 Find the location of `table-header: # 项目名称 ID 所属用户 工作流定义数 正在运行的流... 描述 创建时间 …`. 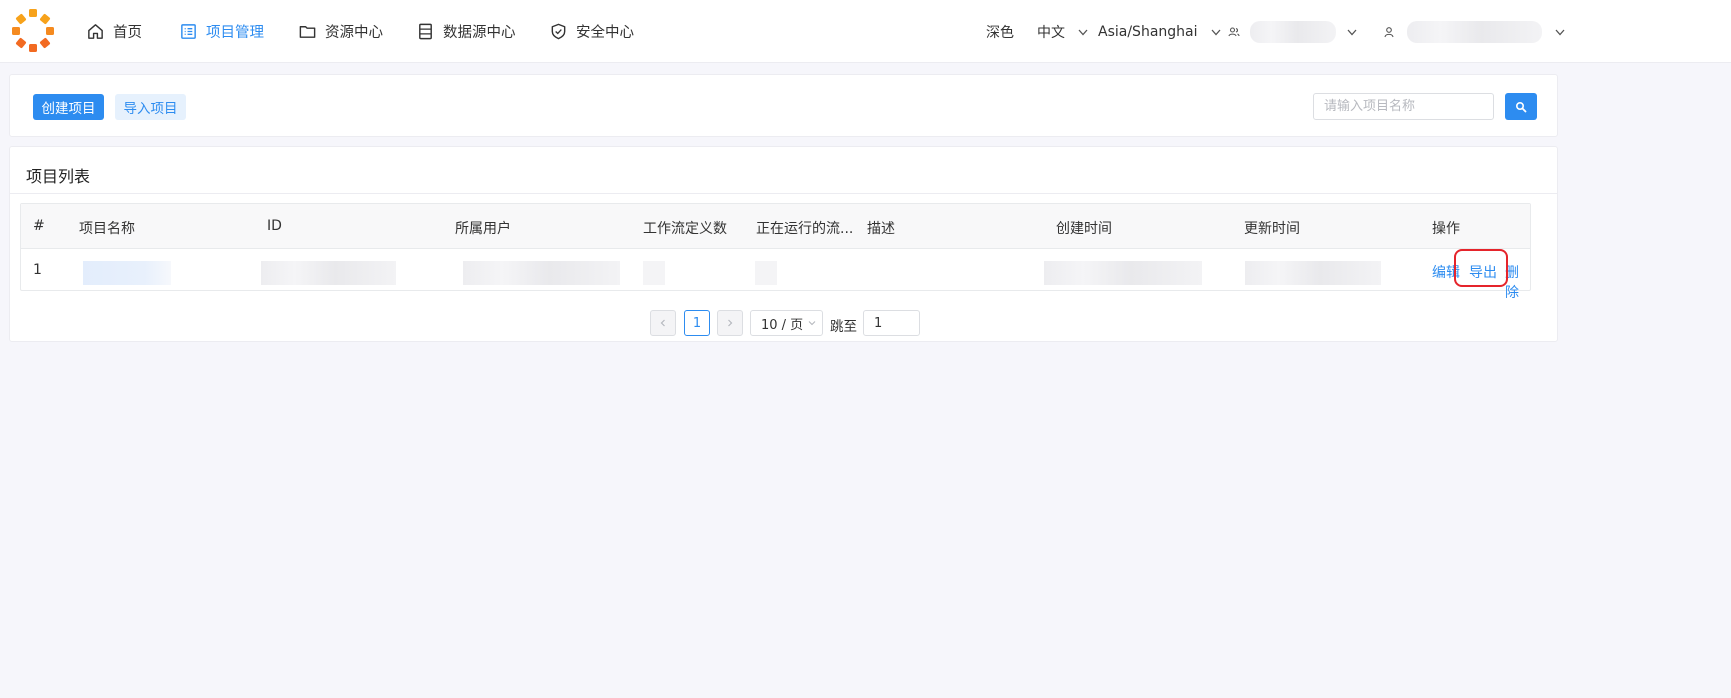

table-header: # 项目名称 ID 所属用户 工作流定义数 正在运行的流... 描述 创建时间 … is located at coordinates (775, 226).